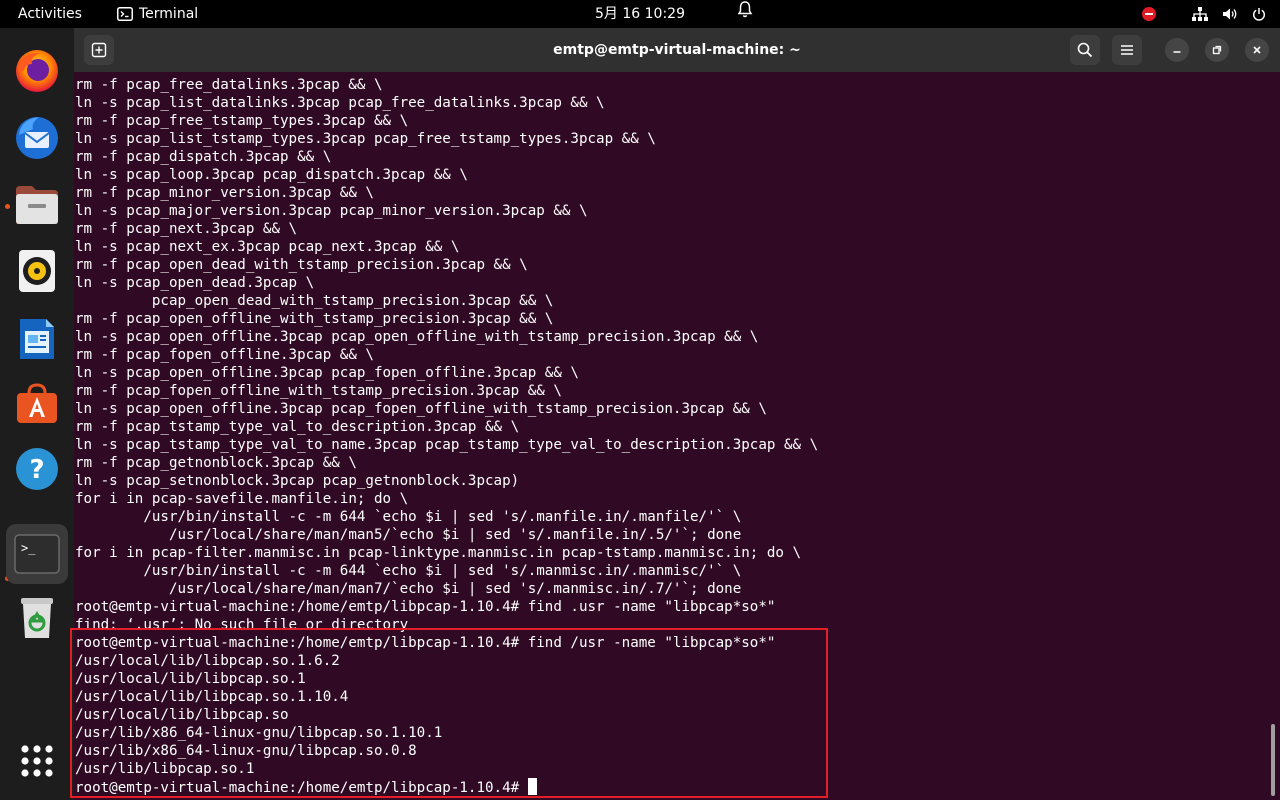 Image resolution: width=1280 pixels, height=800 pixels. Describe the element at coordinates (224, 193) in the screenshot. I see `terminal-line: rm -f pcap_minor_version.3pcap && \` at that location.